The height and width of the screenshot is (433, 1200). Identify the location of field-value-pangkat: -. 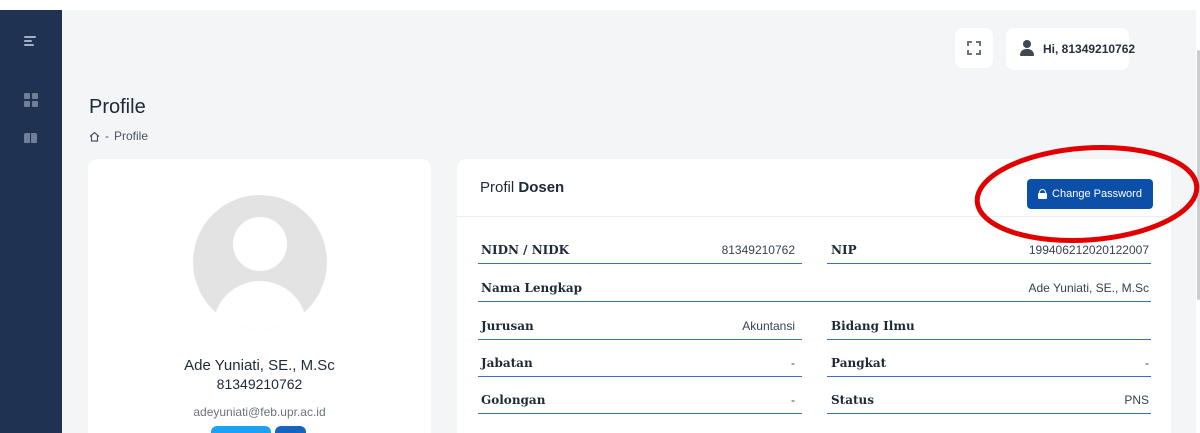
(1147, 363).